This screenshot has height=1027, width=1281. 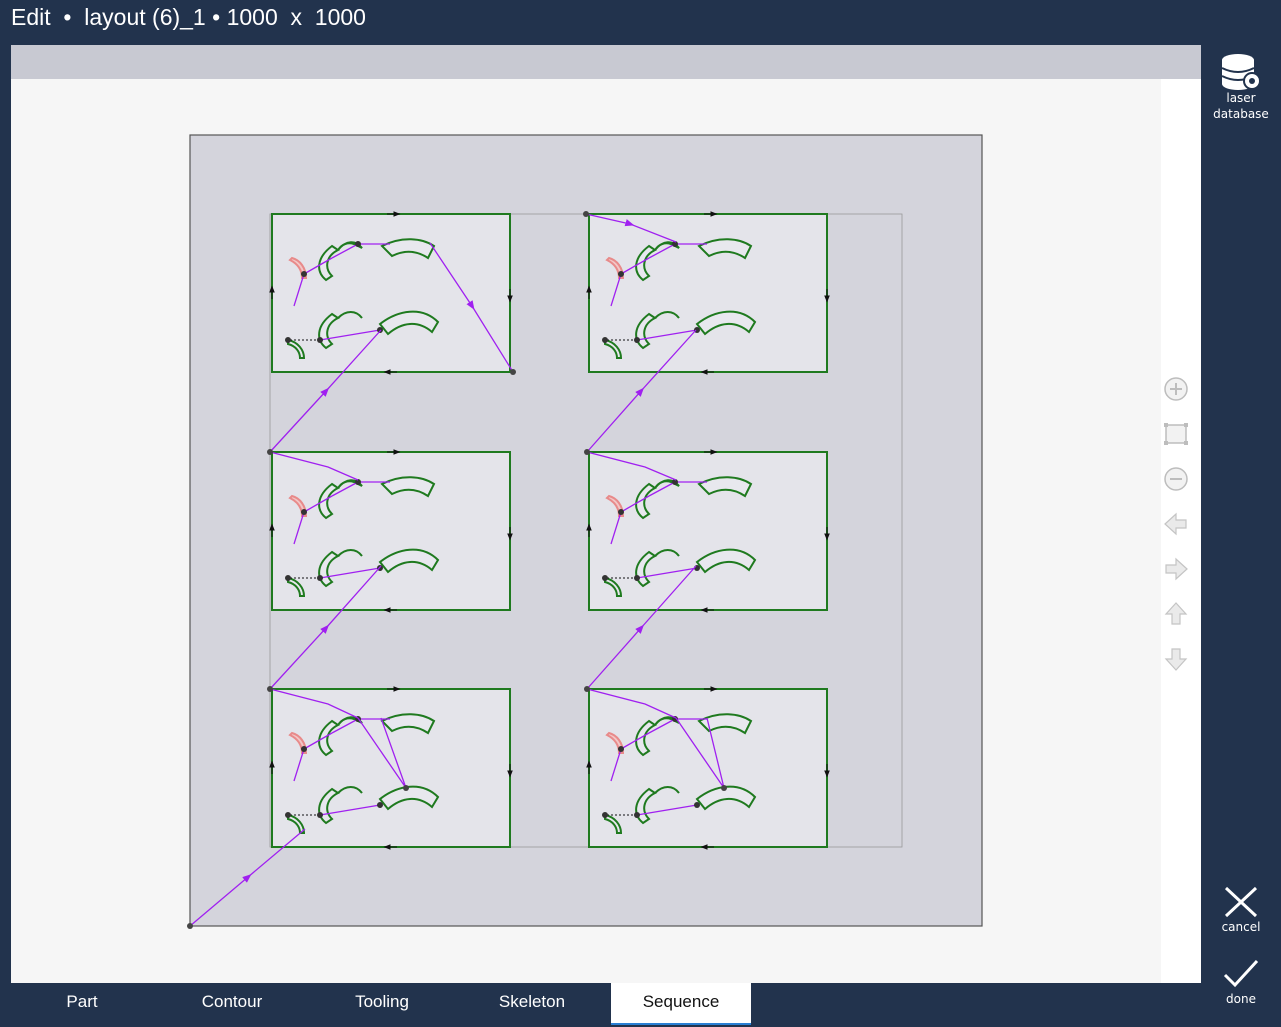 I want to click on tab-part: Part, so click(x=82, y=1003).